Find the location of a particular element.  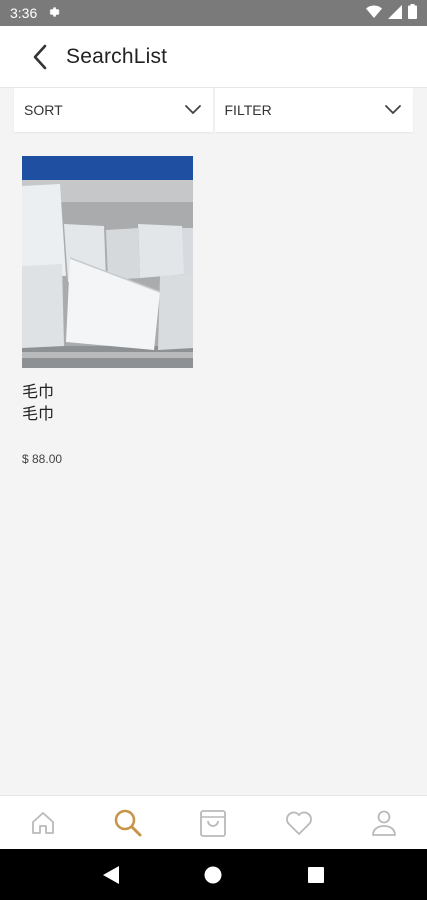

nav-cart is located at coordinates (213, 823).